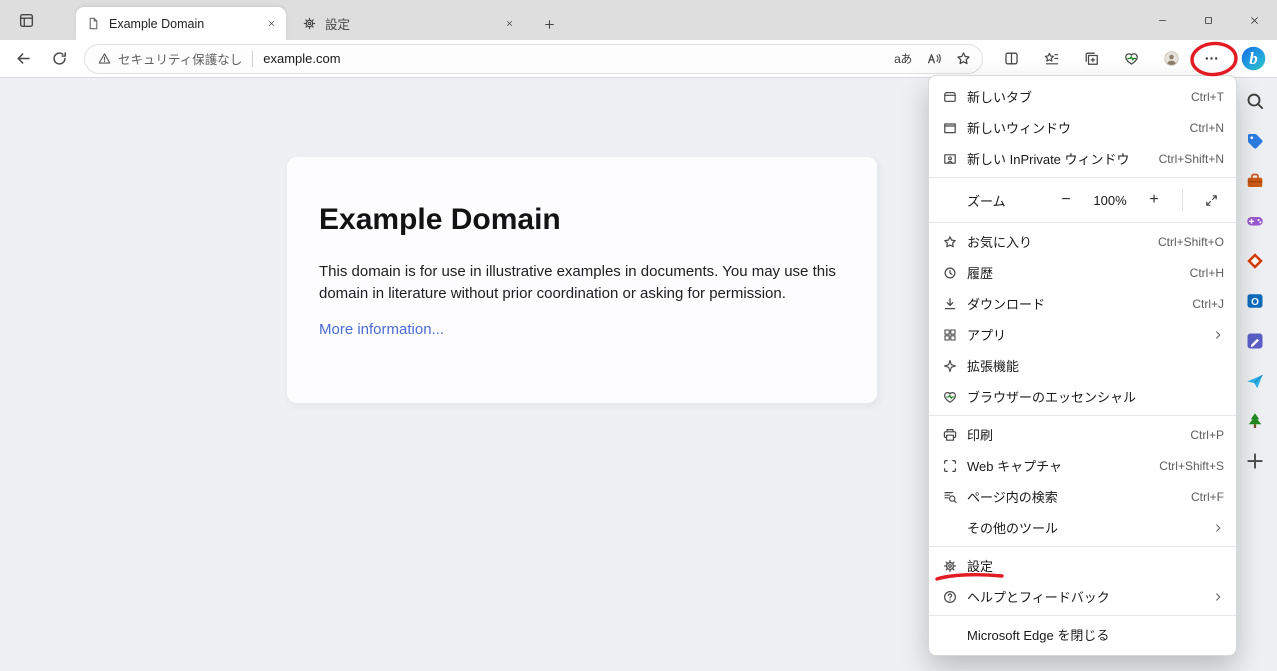 Image resolution: width=1277 pixels, height=671 pixels. I want to click on sidebar-drop-button, so click(1255, 381).